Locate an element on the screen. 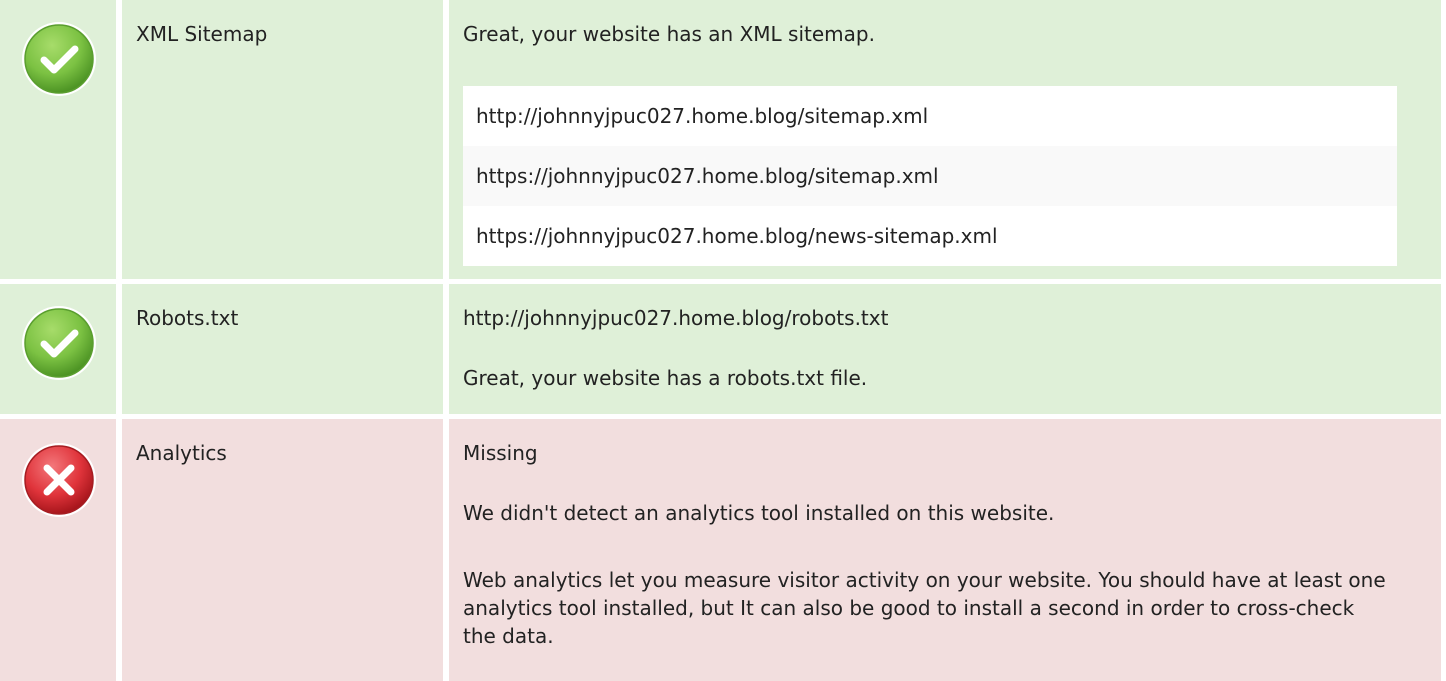 This screenshot has width=1446, height=681. check-name: XML Sitemap is located at coordinates (202, 34).